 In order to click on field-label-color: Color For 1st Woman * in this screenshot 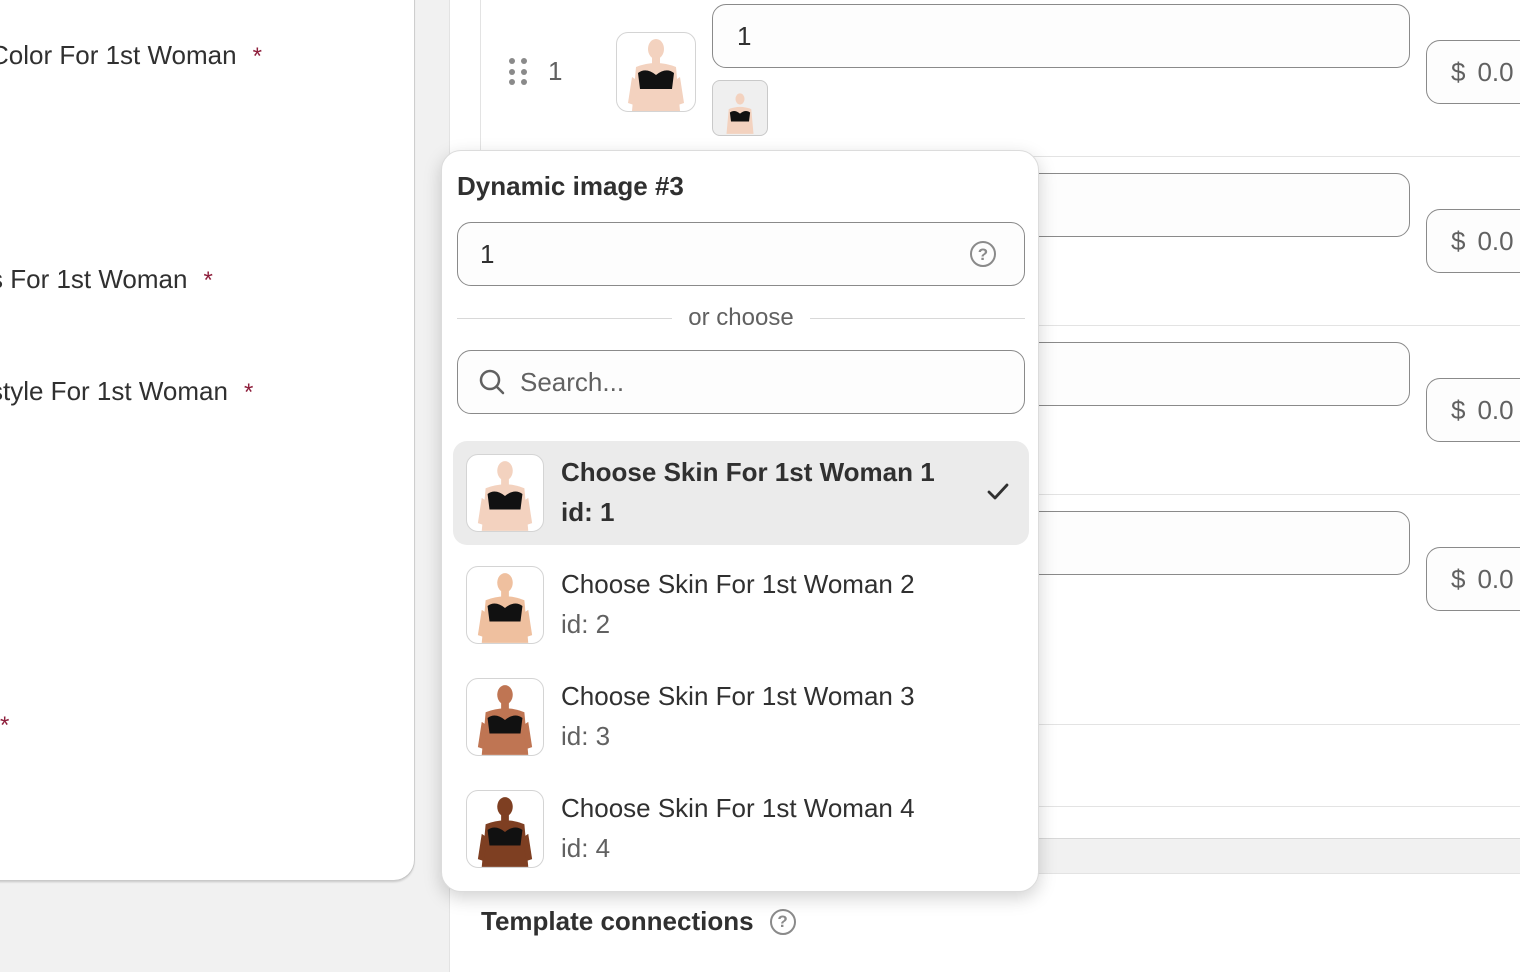, I will do `click(131, 55)`.